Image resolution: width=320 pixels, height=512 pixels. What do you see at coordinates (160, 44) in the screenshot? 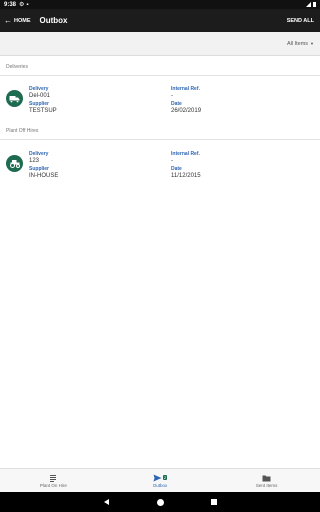
I see `filter-bar: All Items ▼` at bounding box center [160, 44].